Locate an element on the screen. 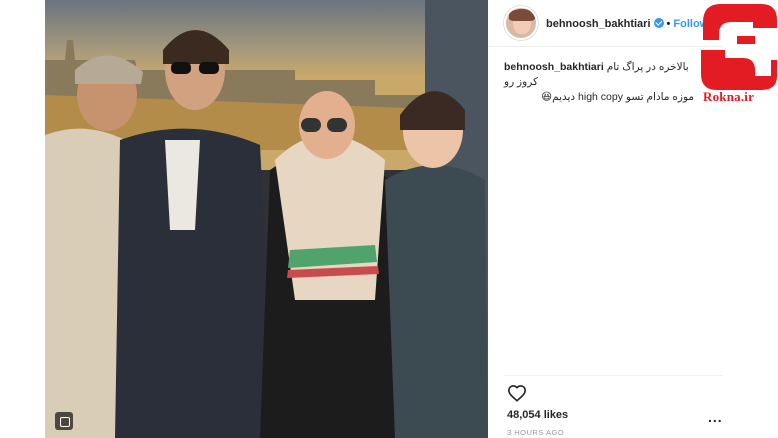 The width and height of the screenshot is (778, 438). rokna-logo-text: Rokna.ir is located at coordinates (729, 96).